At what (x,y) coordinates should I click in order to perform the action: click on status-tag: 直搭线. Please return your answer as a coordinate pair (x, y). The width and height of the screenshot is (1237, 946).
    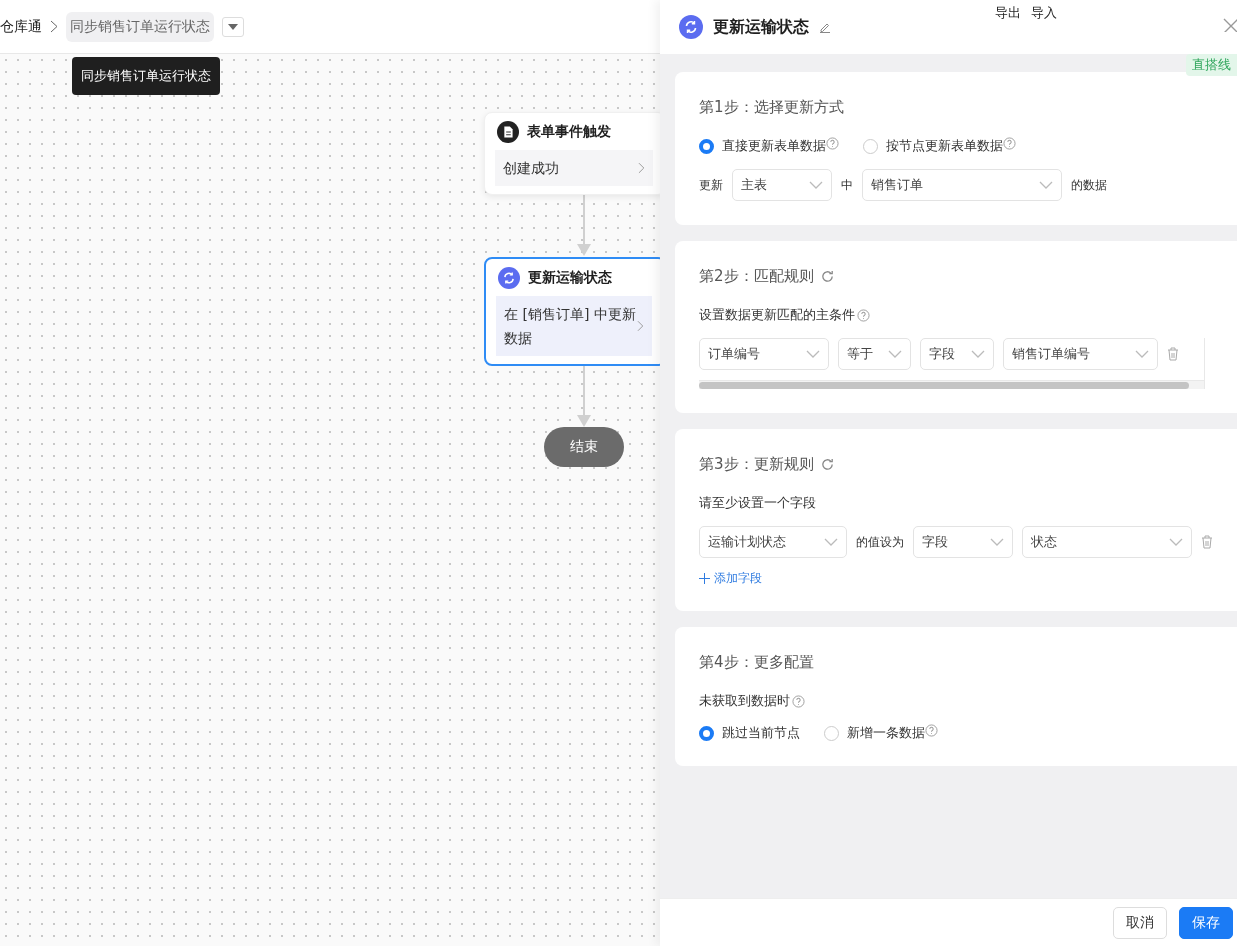
    Looking at the image, I should click on (1211, 65).